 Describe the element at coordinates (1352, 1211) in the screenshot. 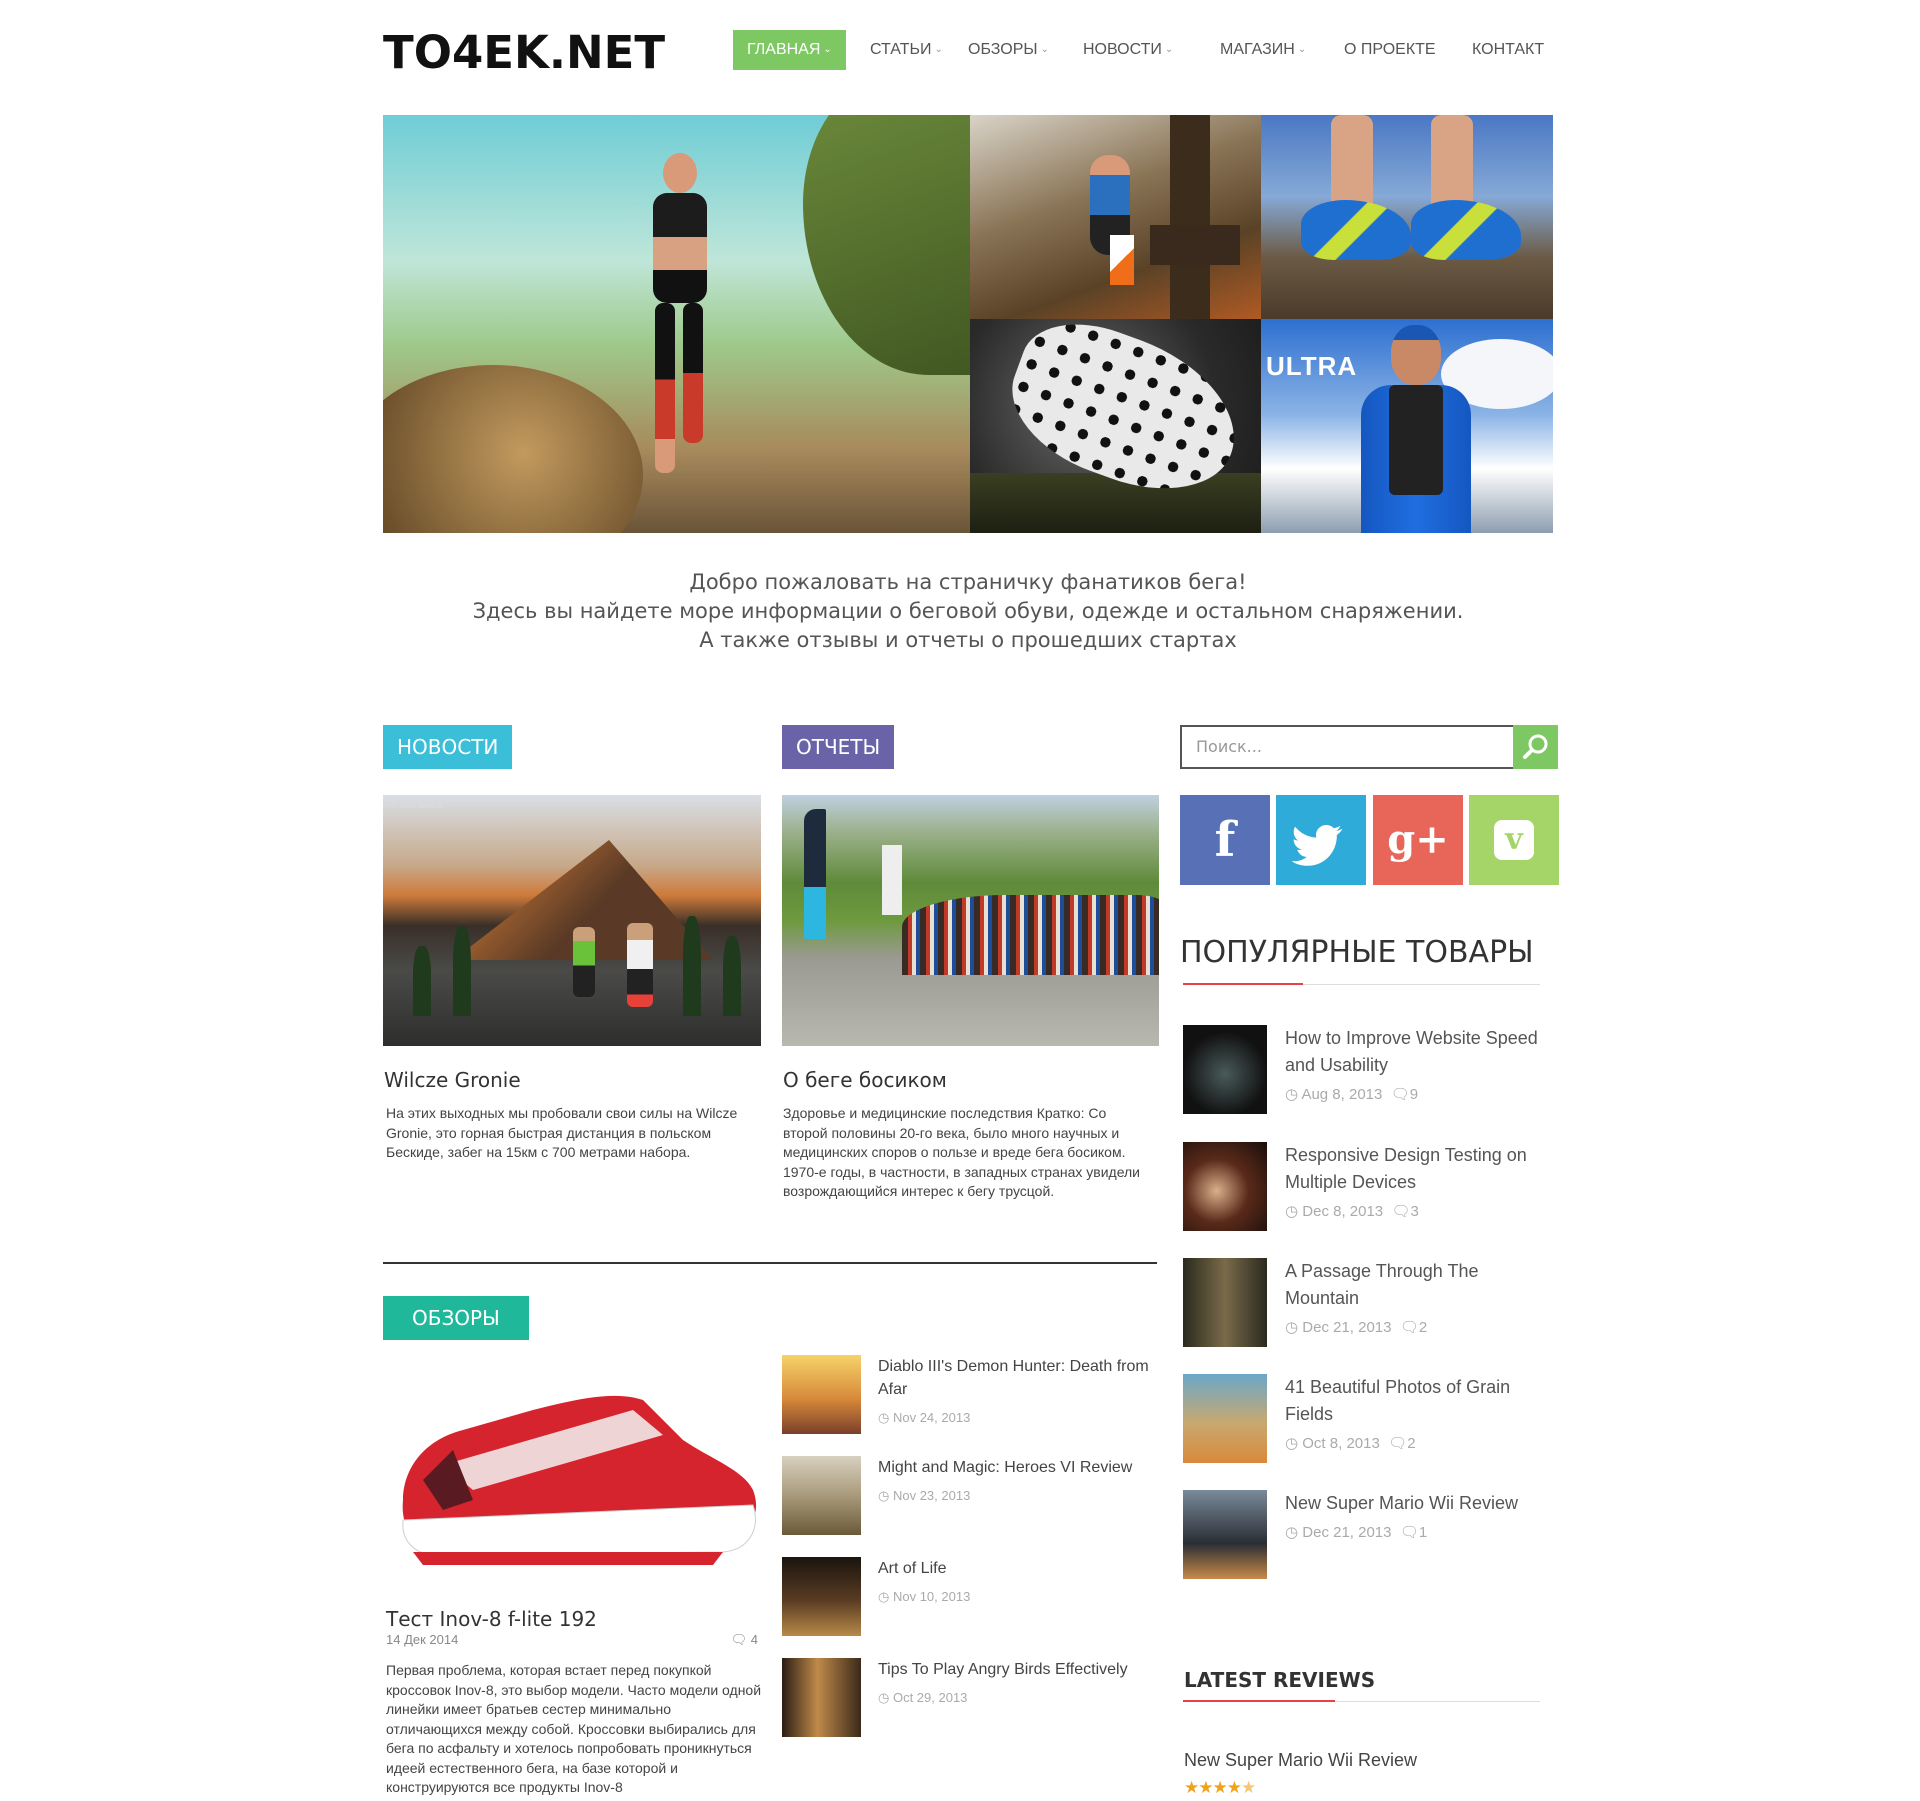

I see `pop-meta: ◷ Dec 8, 2013 🗨3` at that location.